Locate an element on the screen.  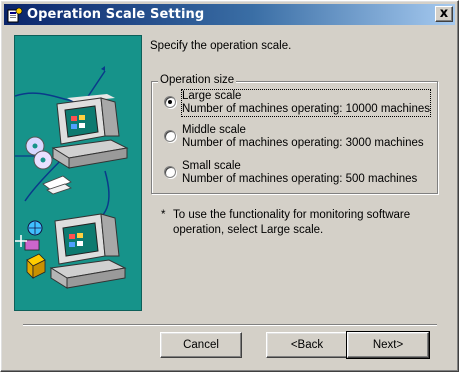
option-title: Large scale is located at coordinates (212, 96).